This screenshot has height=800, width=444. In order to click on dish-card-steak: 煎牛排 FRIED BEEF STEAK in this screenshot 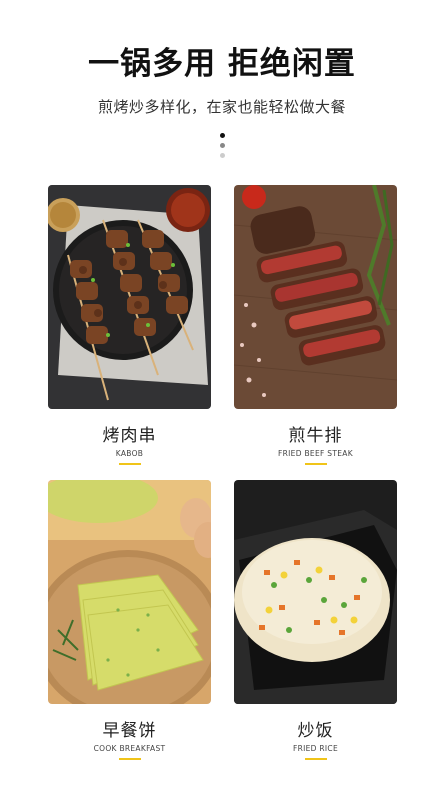, I will do `click(315, 325)`.